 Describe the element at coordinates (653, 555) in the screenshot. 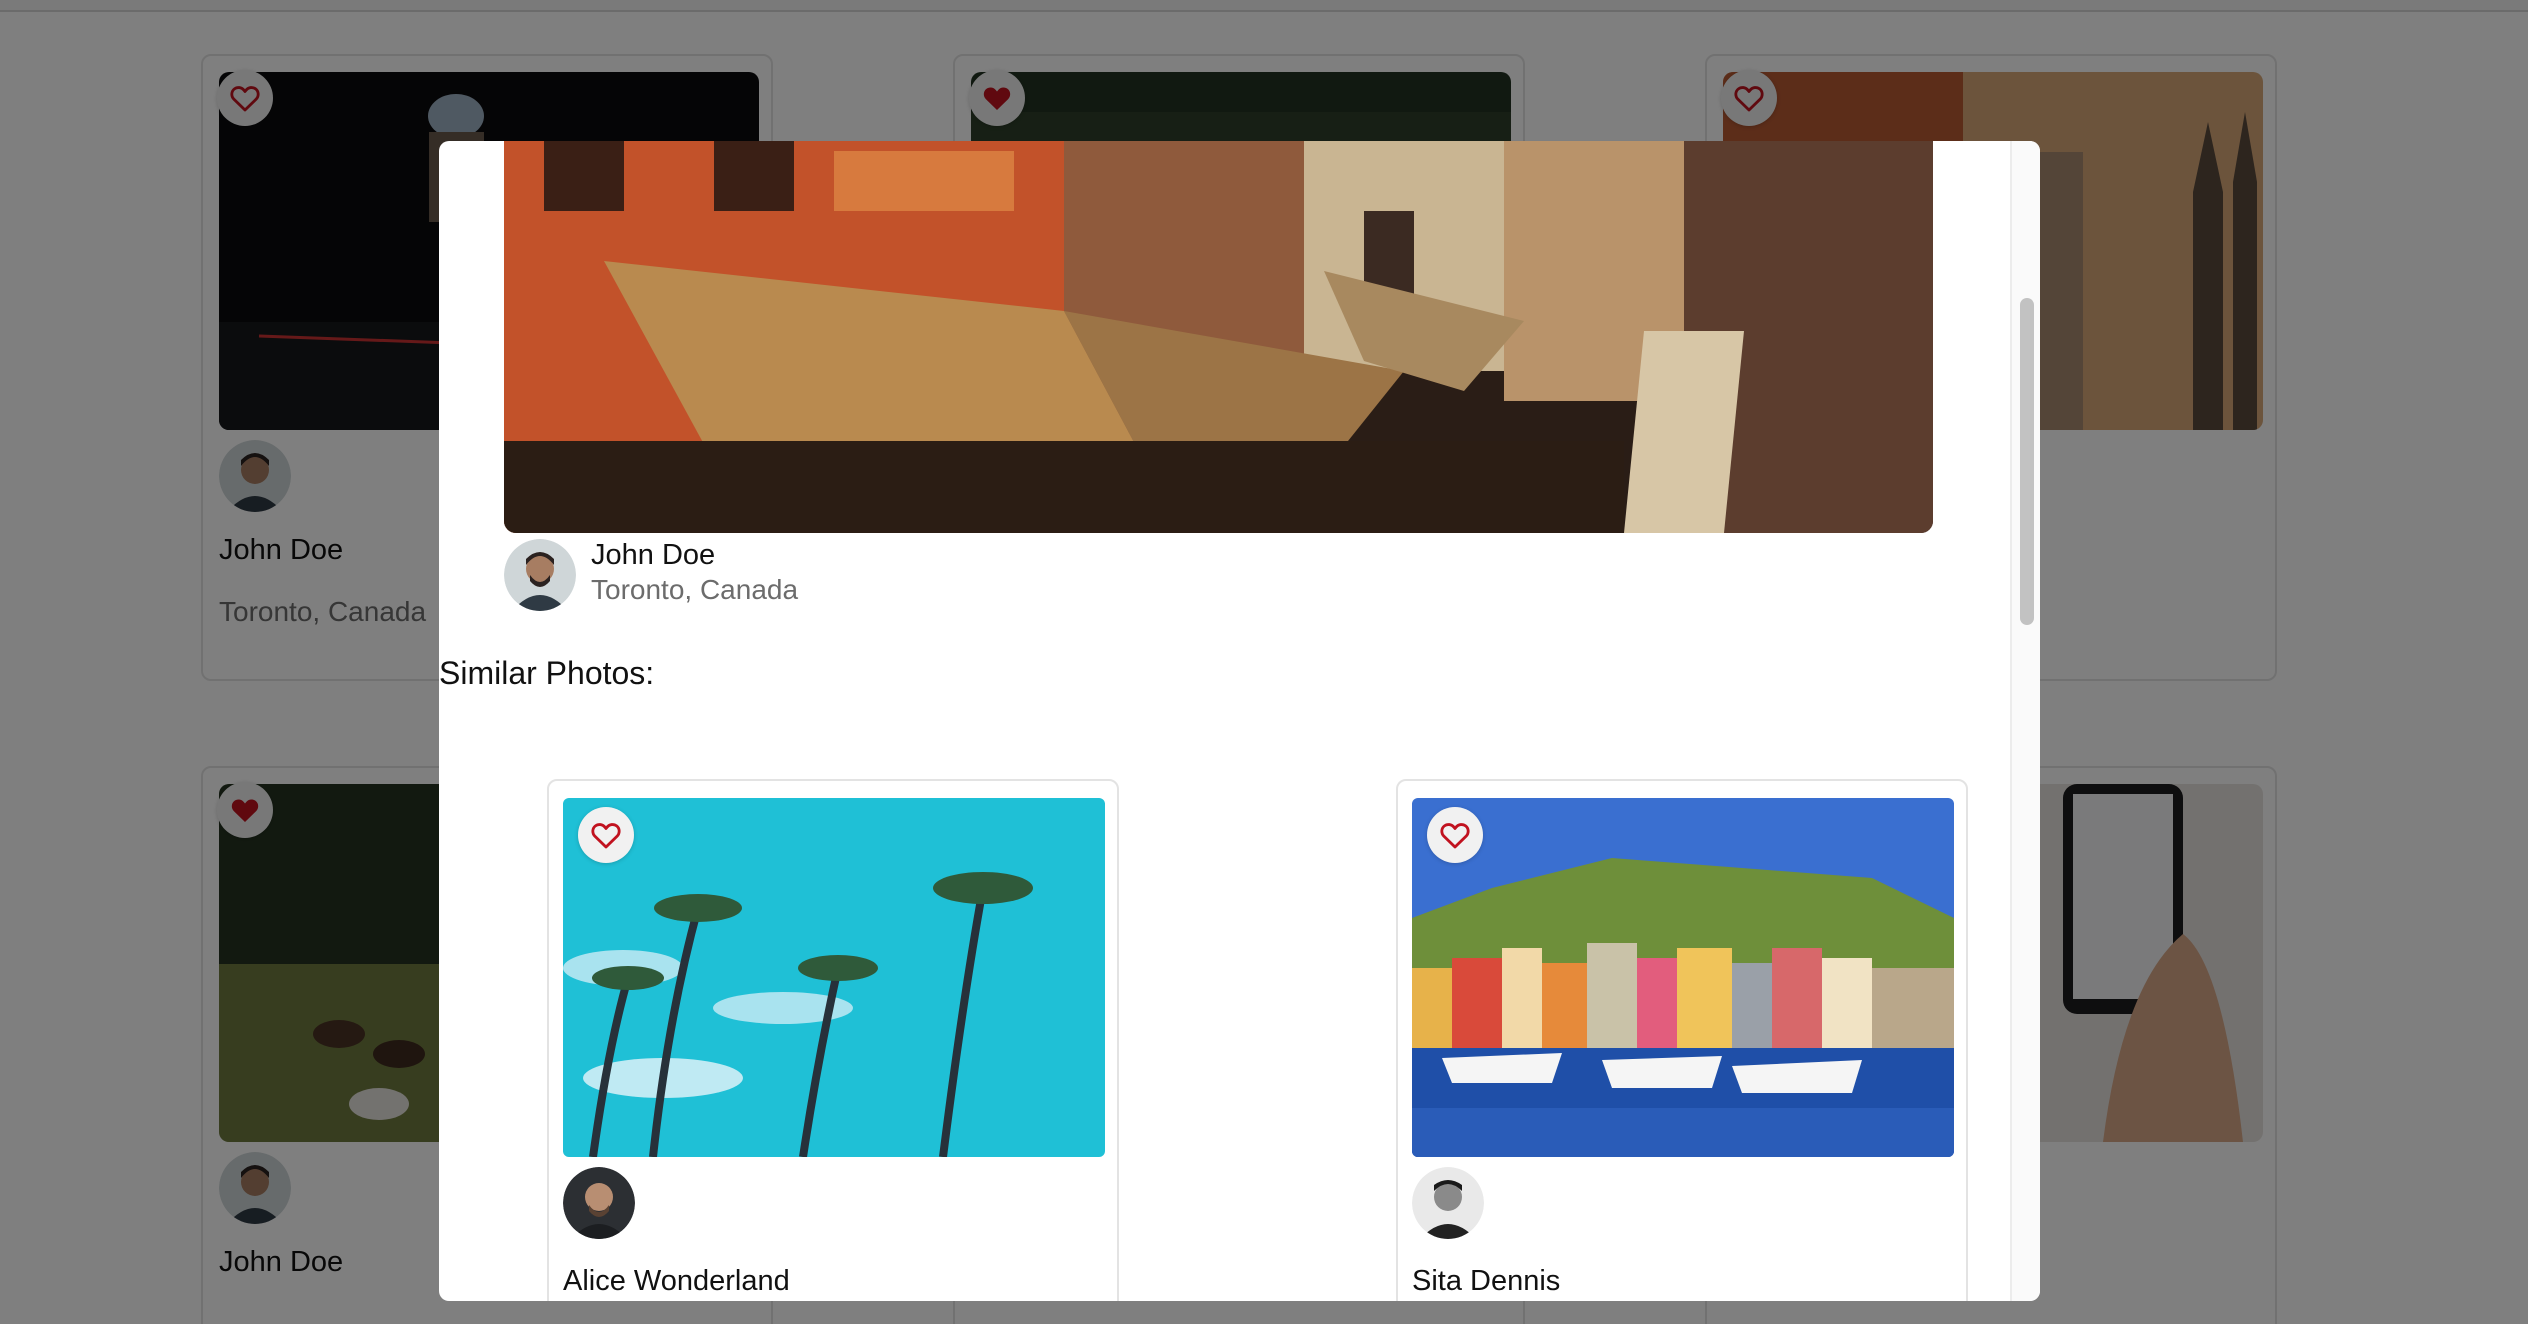

I see `owner-name: John Doe` at that location.